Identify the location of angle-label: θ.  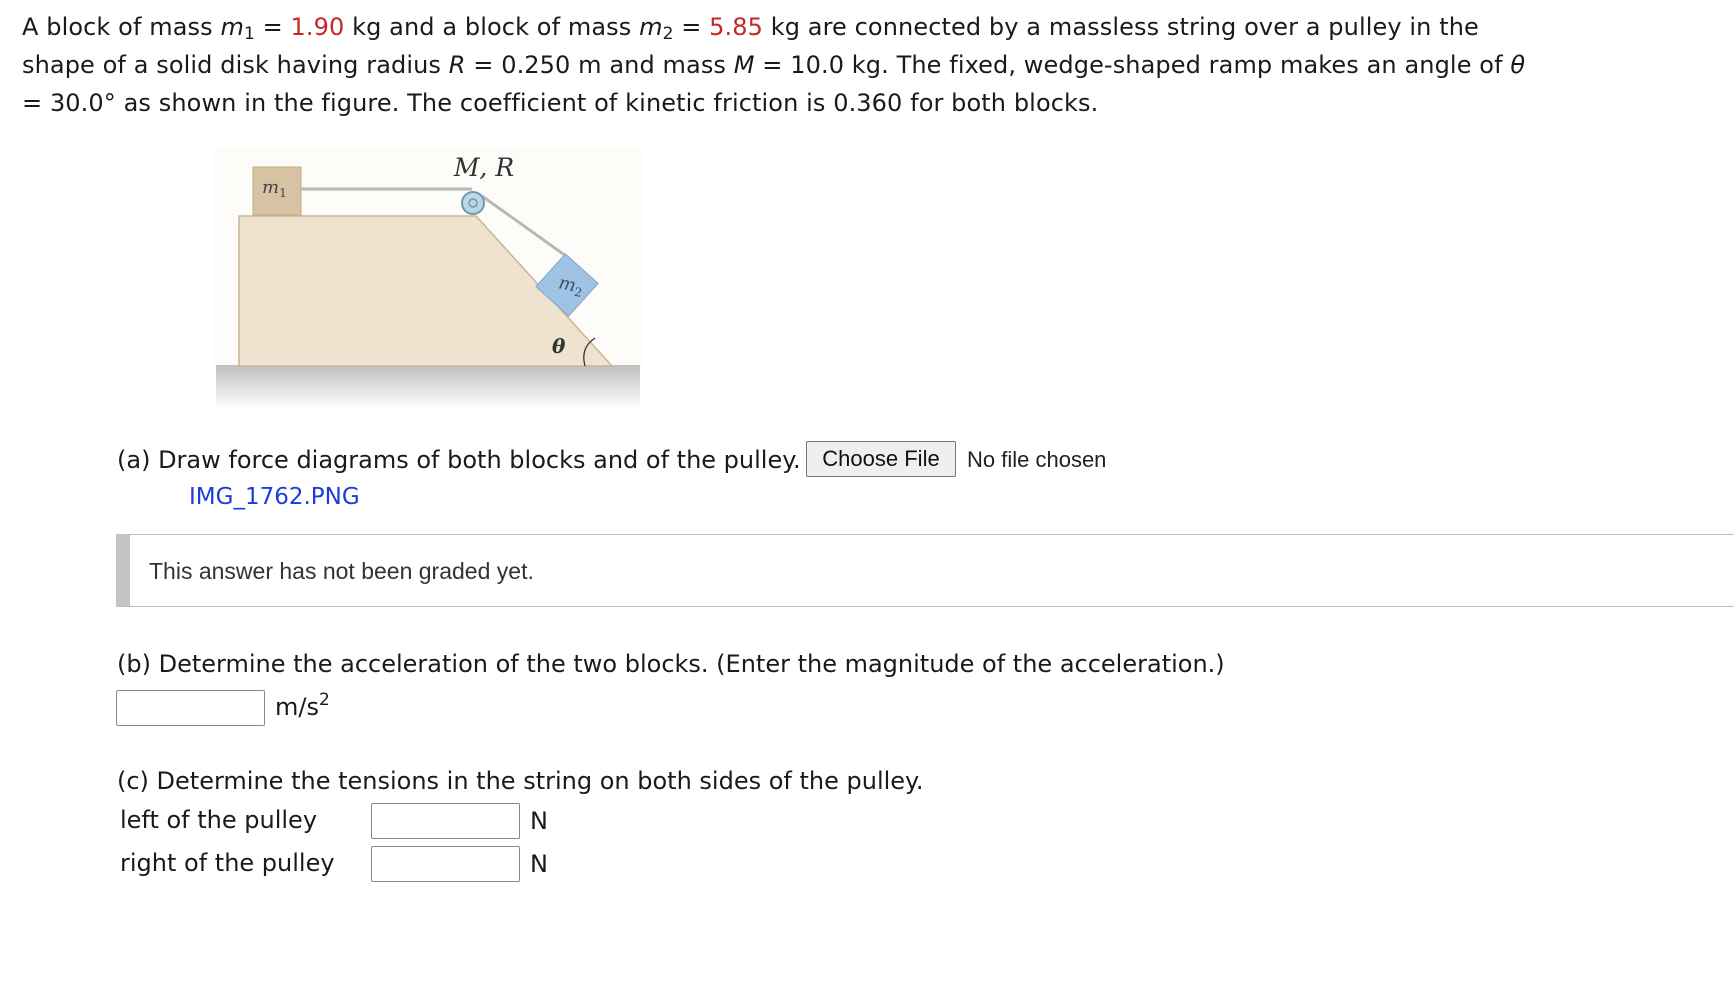
(559, 346).